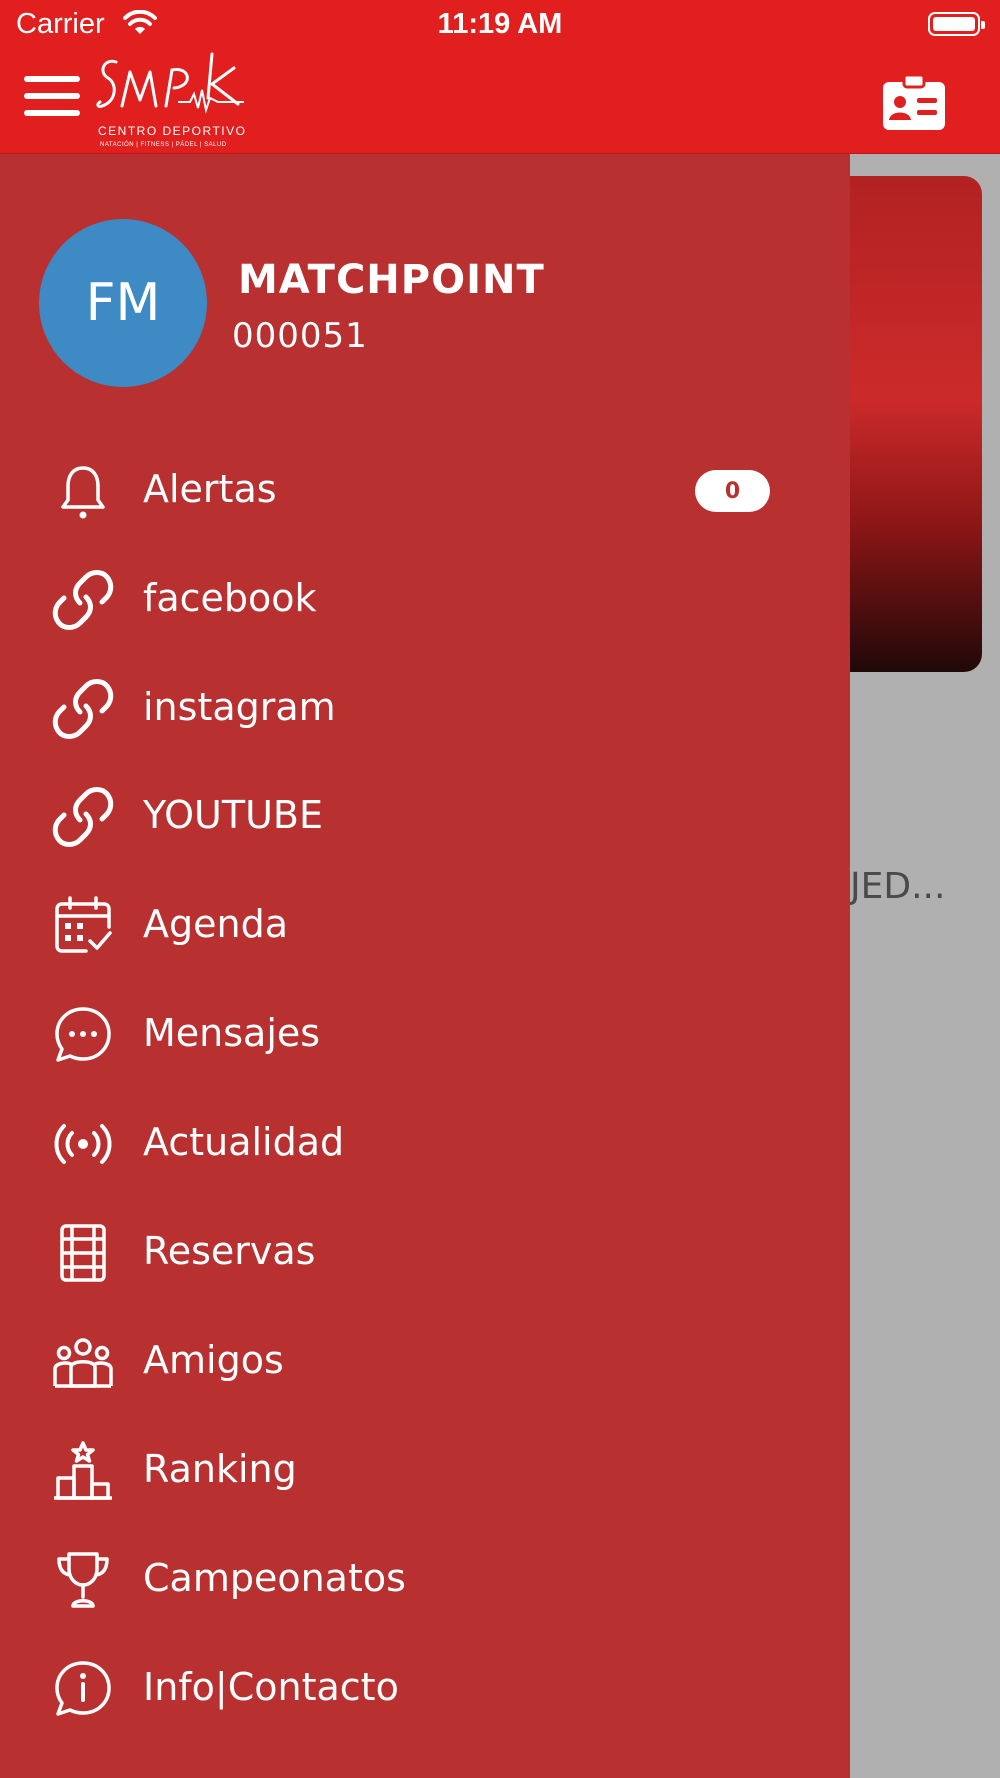 The image size is (1000, 1778). I want to click on status-bar: Carrier 11:19 AM, so click(500, 25).